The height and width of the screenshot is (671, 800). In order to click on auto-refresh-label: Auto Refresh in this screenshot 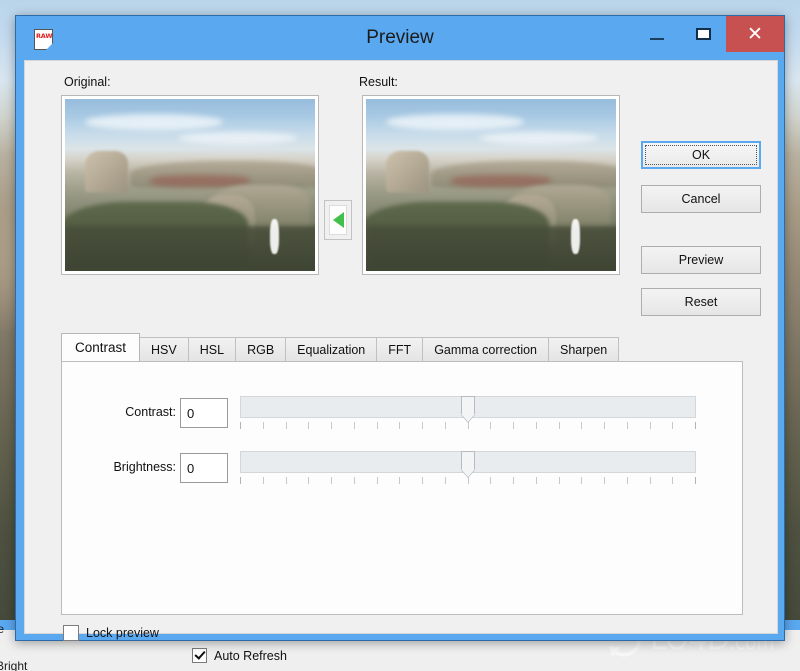, I will do `click(250, 655)`.